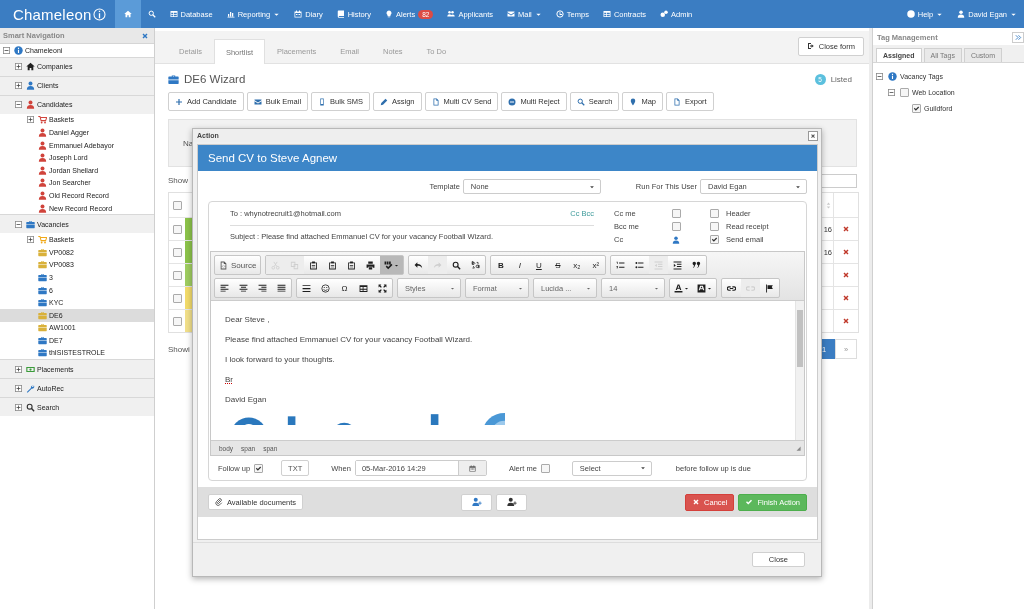 The width and height of the screenshot is (1024, 609). What do you see at coordinates (750, 288) in the screenshot?
I see `unlink-icon` at bounding box center [750, 288].